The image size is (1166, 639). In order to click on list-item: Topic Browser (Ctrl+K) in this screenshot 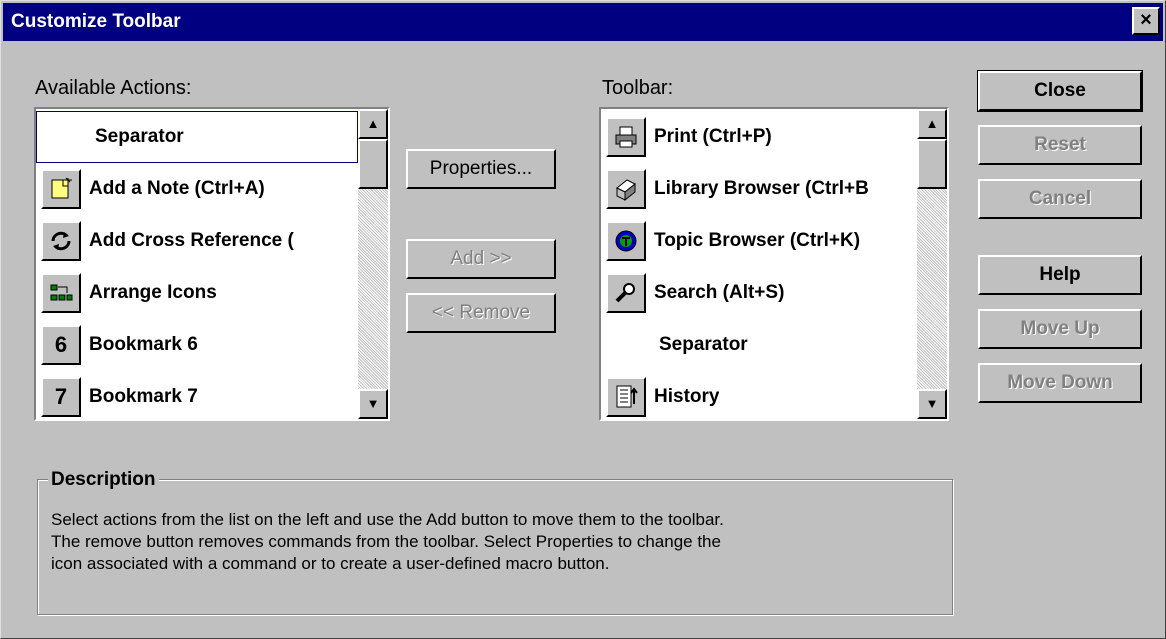, I will do `click(759, 241)`.